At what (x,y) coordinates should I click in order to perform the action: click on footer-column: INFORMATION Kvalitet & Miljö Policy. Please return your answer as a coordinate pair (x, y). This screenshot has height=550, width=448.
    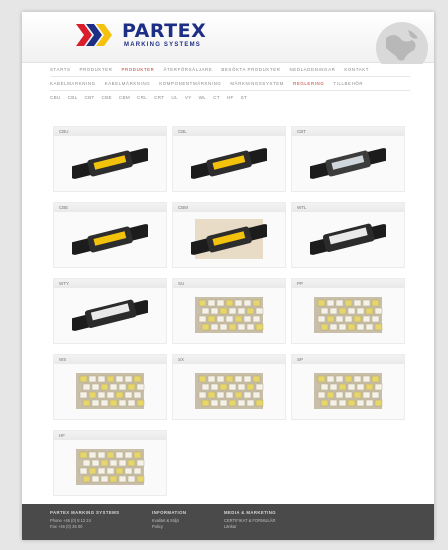
    Looking at the image, I should click on (169, 520).